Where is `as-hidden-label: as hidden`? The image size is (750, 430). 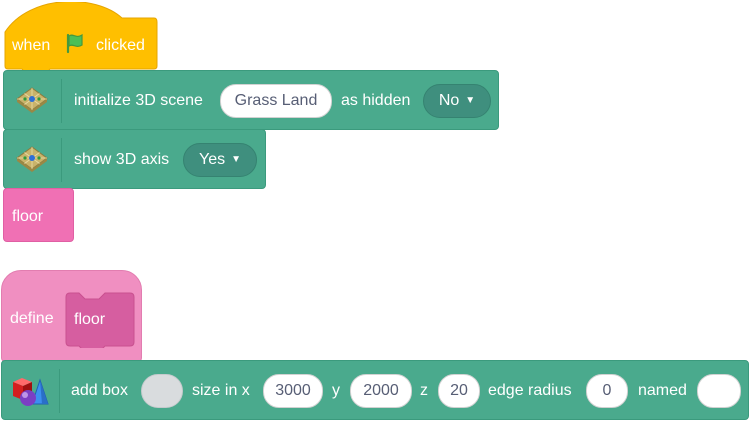 as-hidden-label: as hidden is located at coordinates (376, 100).